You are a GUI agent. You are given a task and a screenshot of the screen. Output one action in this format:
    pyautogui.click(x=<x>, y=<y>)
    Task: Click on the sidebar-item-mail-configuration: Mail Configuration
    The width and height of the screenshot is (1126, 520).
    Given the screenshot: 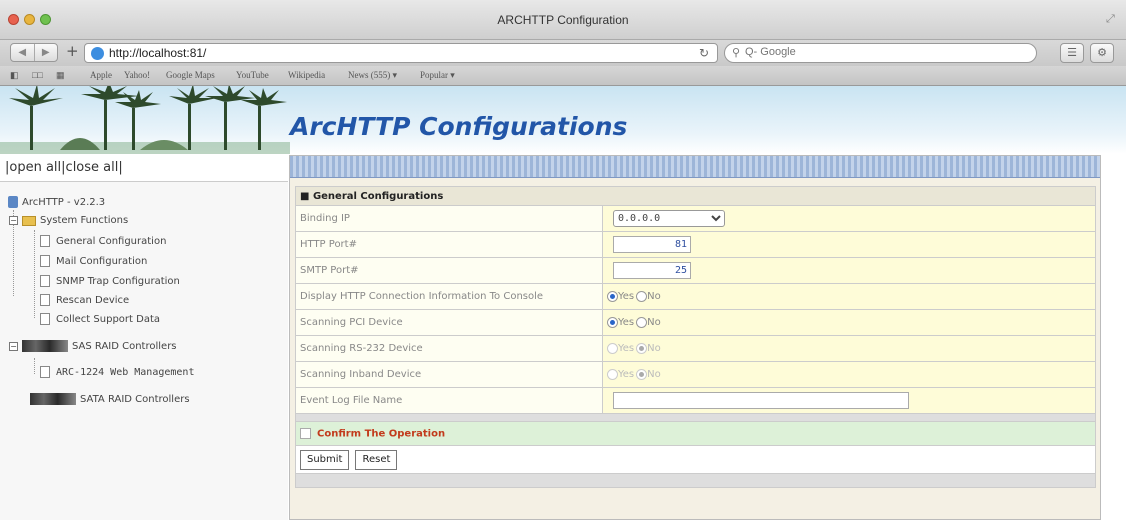 What is the action you would take?
    pyautogui.click(x=93, y=261)
    